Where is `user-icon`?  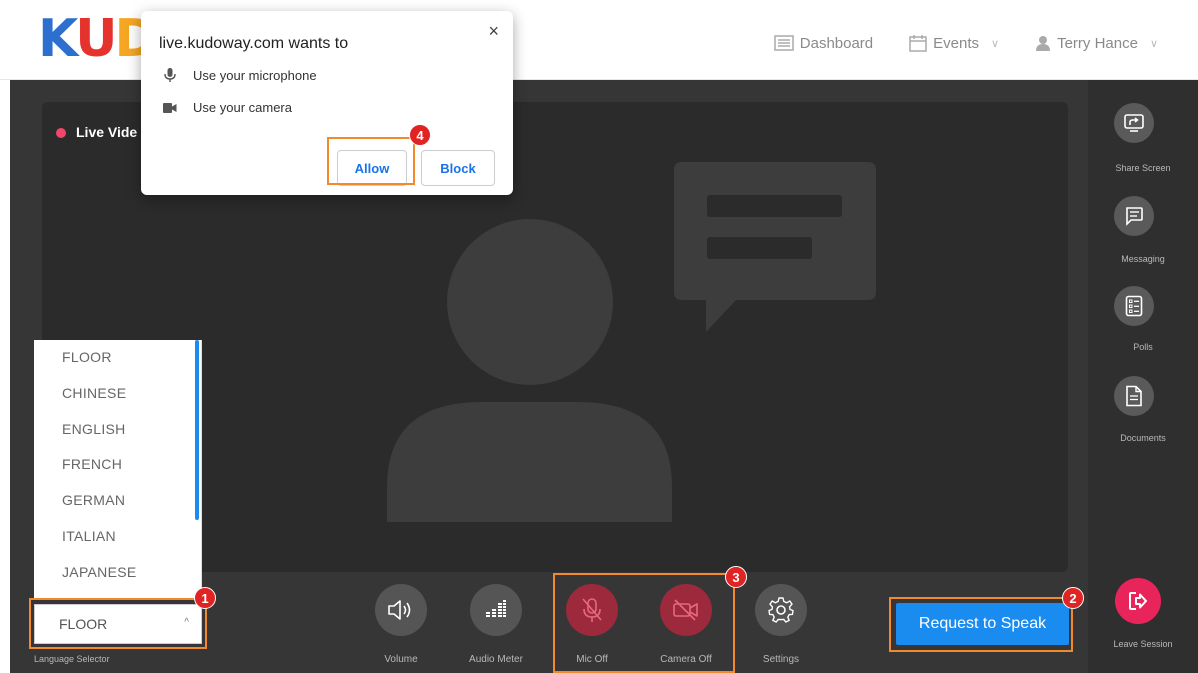 user-icon is located at coordinates (1043, 43).